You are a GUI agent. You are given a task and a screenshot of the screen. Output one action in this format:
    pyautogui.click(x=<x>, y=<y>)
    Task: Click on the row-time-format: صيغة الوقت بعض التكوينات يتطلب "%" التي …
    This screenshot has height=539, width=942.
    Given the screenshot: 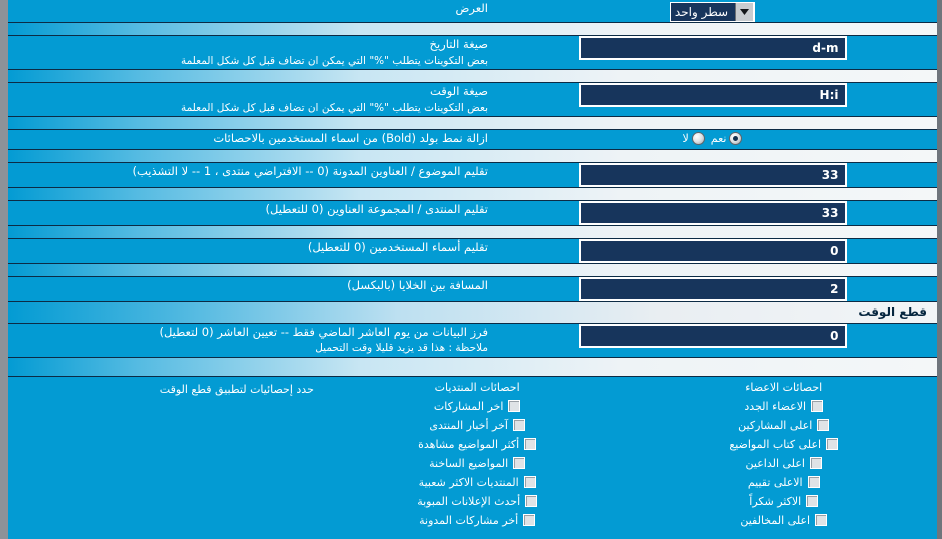 What is the action you would take?
    pyautogui.click(x=472, y=99)
    